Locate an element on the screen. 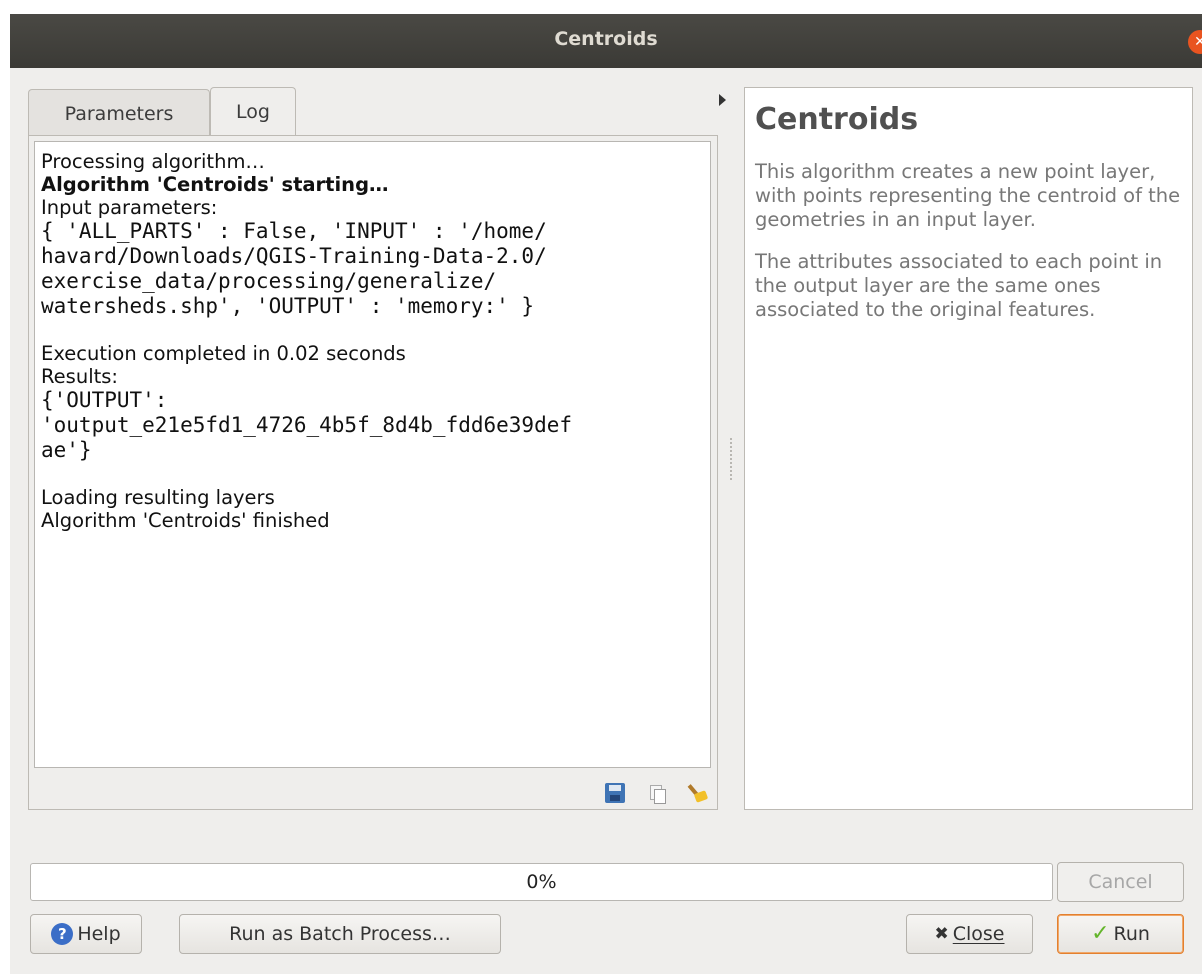  help-button: ? Help is located at coordinates (86, 934).